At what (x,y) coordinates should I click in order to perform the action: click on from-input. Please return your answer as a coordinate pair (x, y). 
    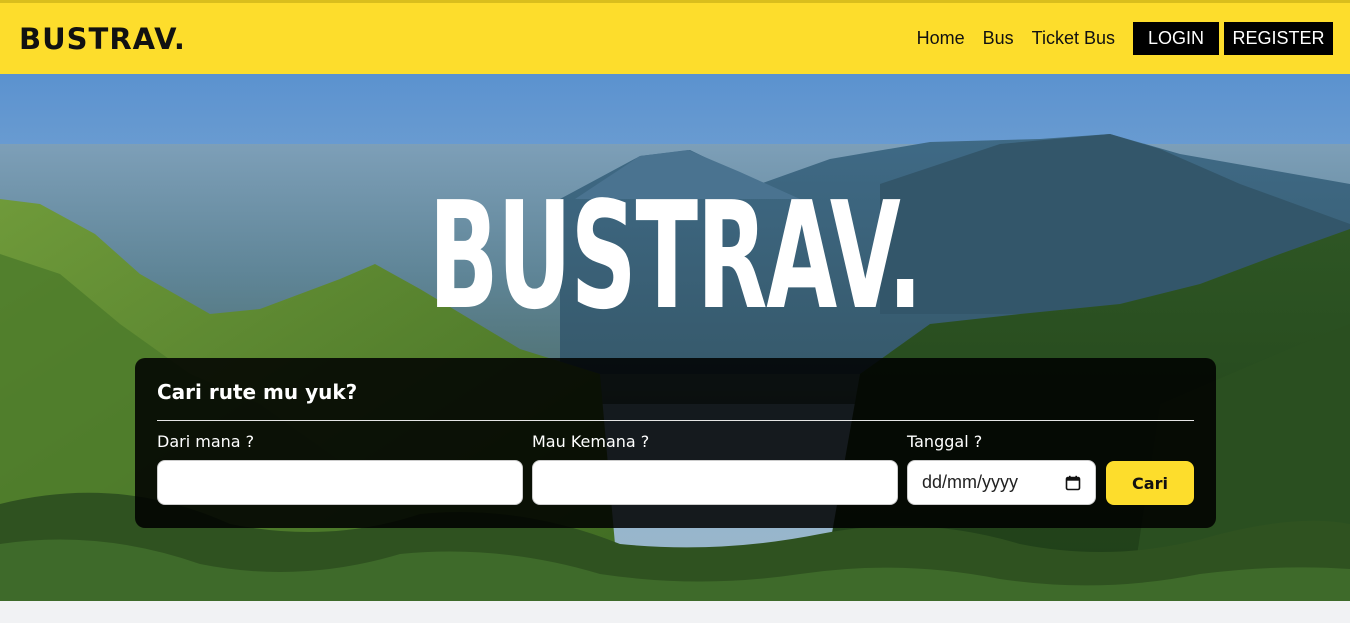
    Looking at the image, I should click on (340, 482).